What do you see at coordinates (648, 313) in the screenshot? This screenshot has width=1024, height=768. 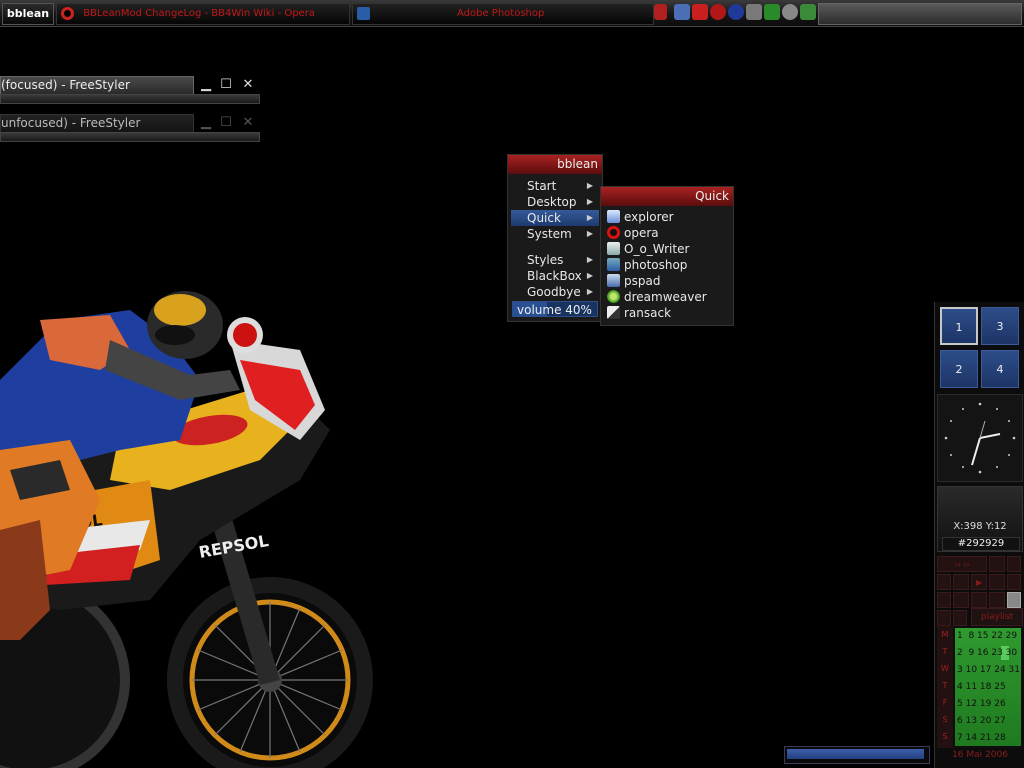 I see `quick-item-label: ransack` at bounding box center [648, 313].